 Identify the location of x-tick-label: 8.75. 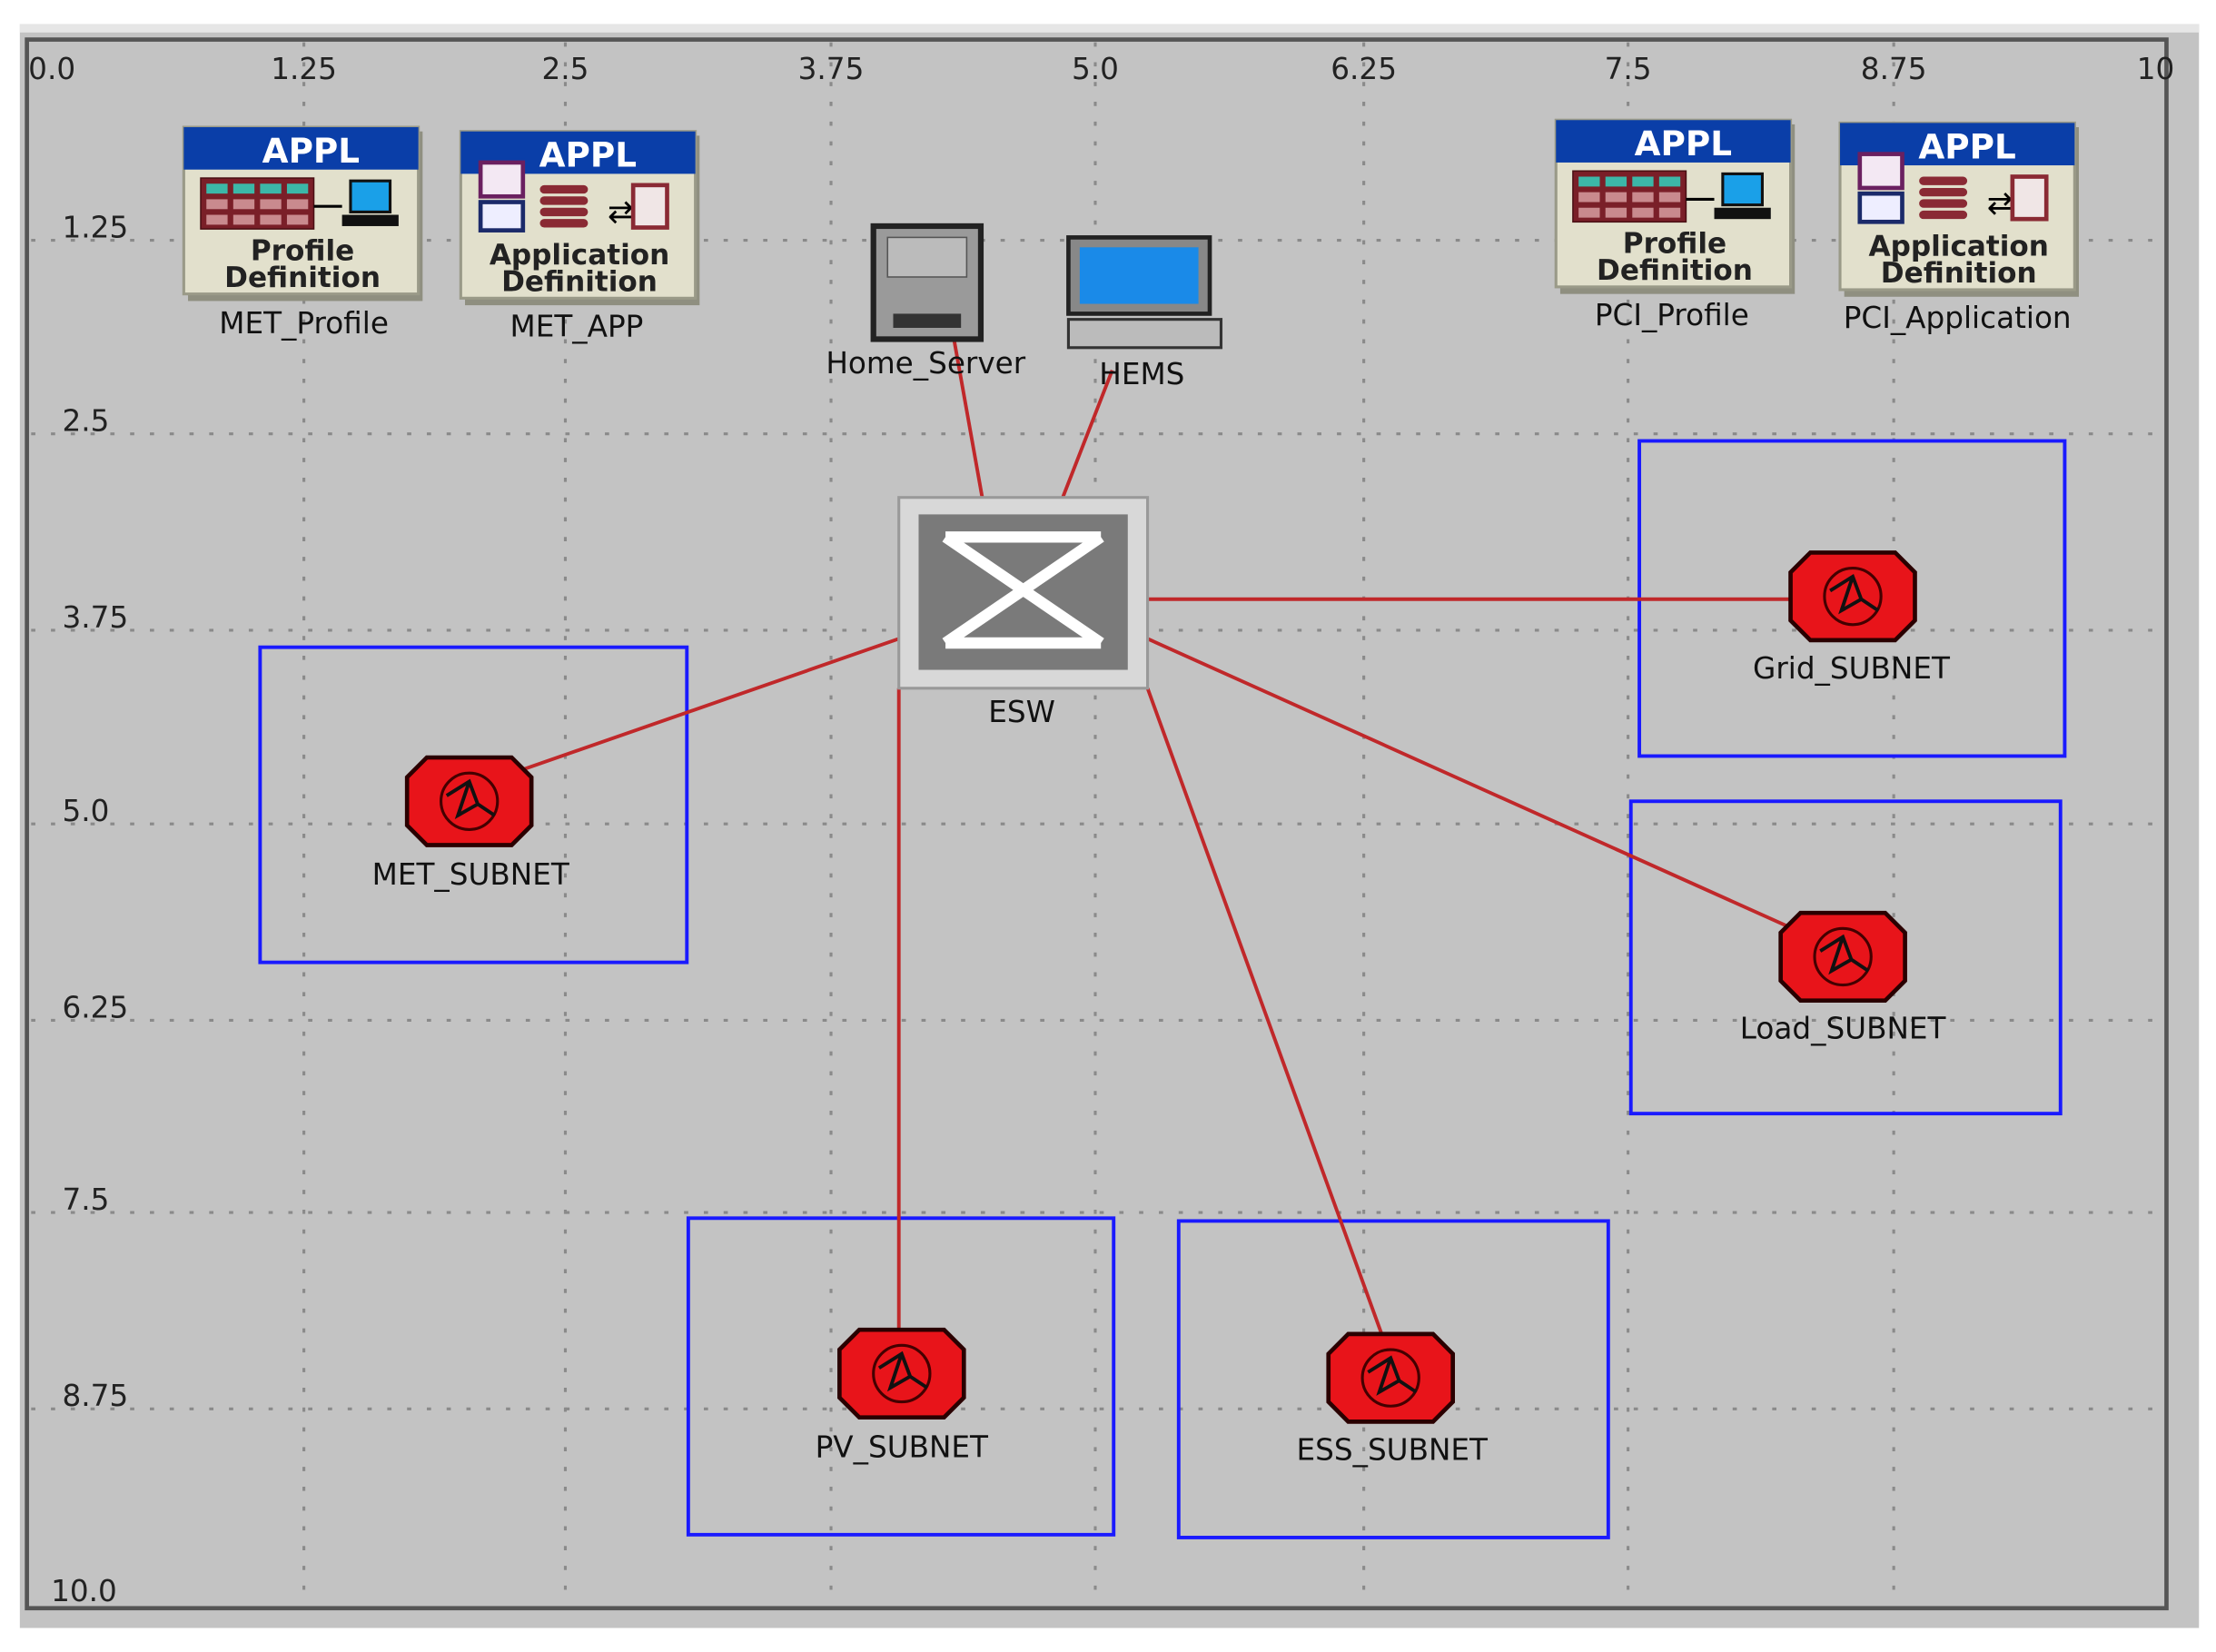
(1894, 69).